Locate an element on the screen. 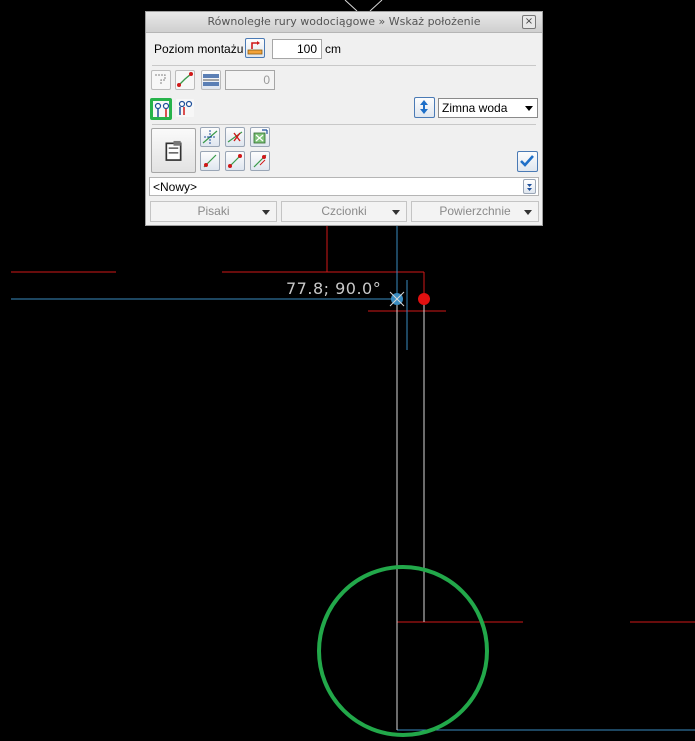 The height and width of the screenshot is (741, 695). extend-icon is located at coordinates (260, 136).